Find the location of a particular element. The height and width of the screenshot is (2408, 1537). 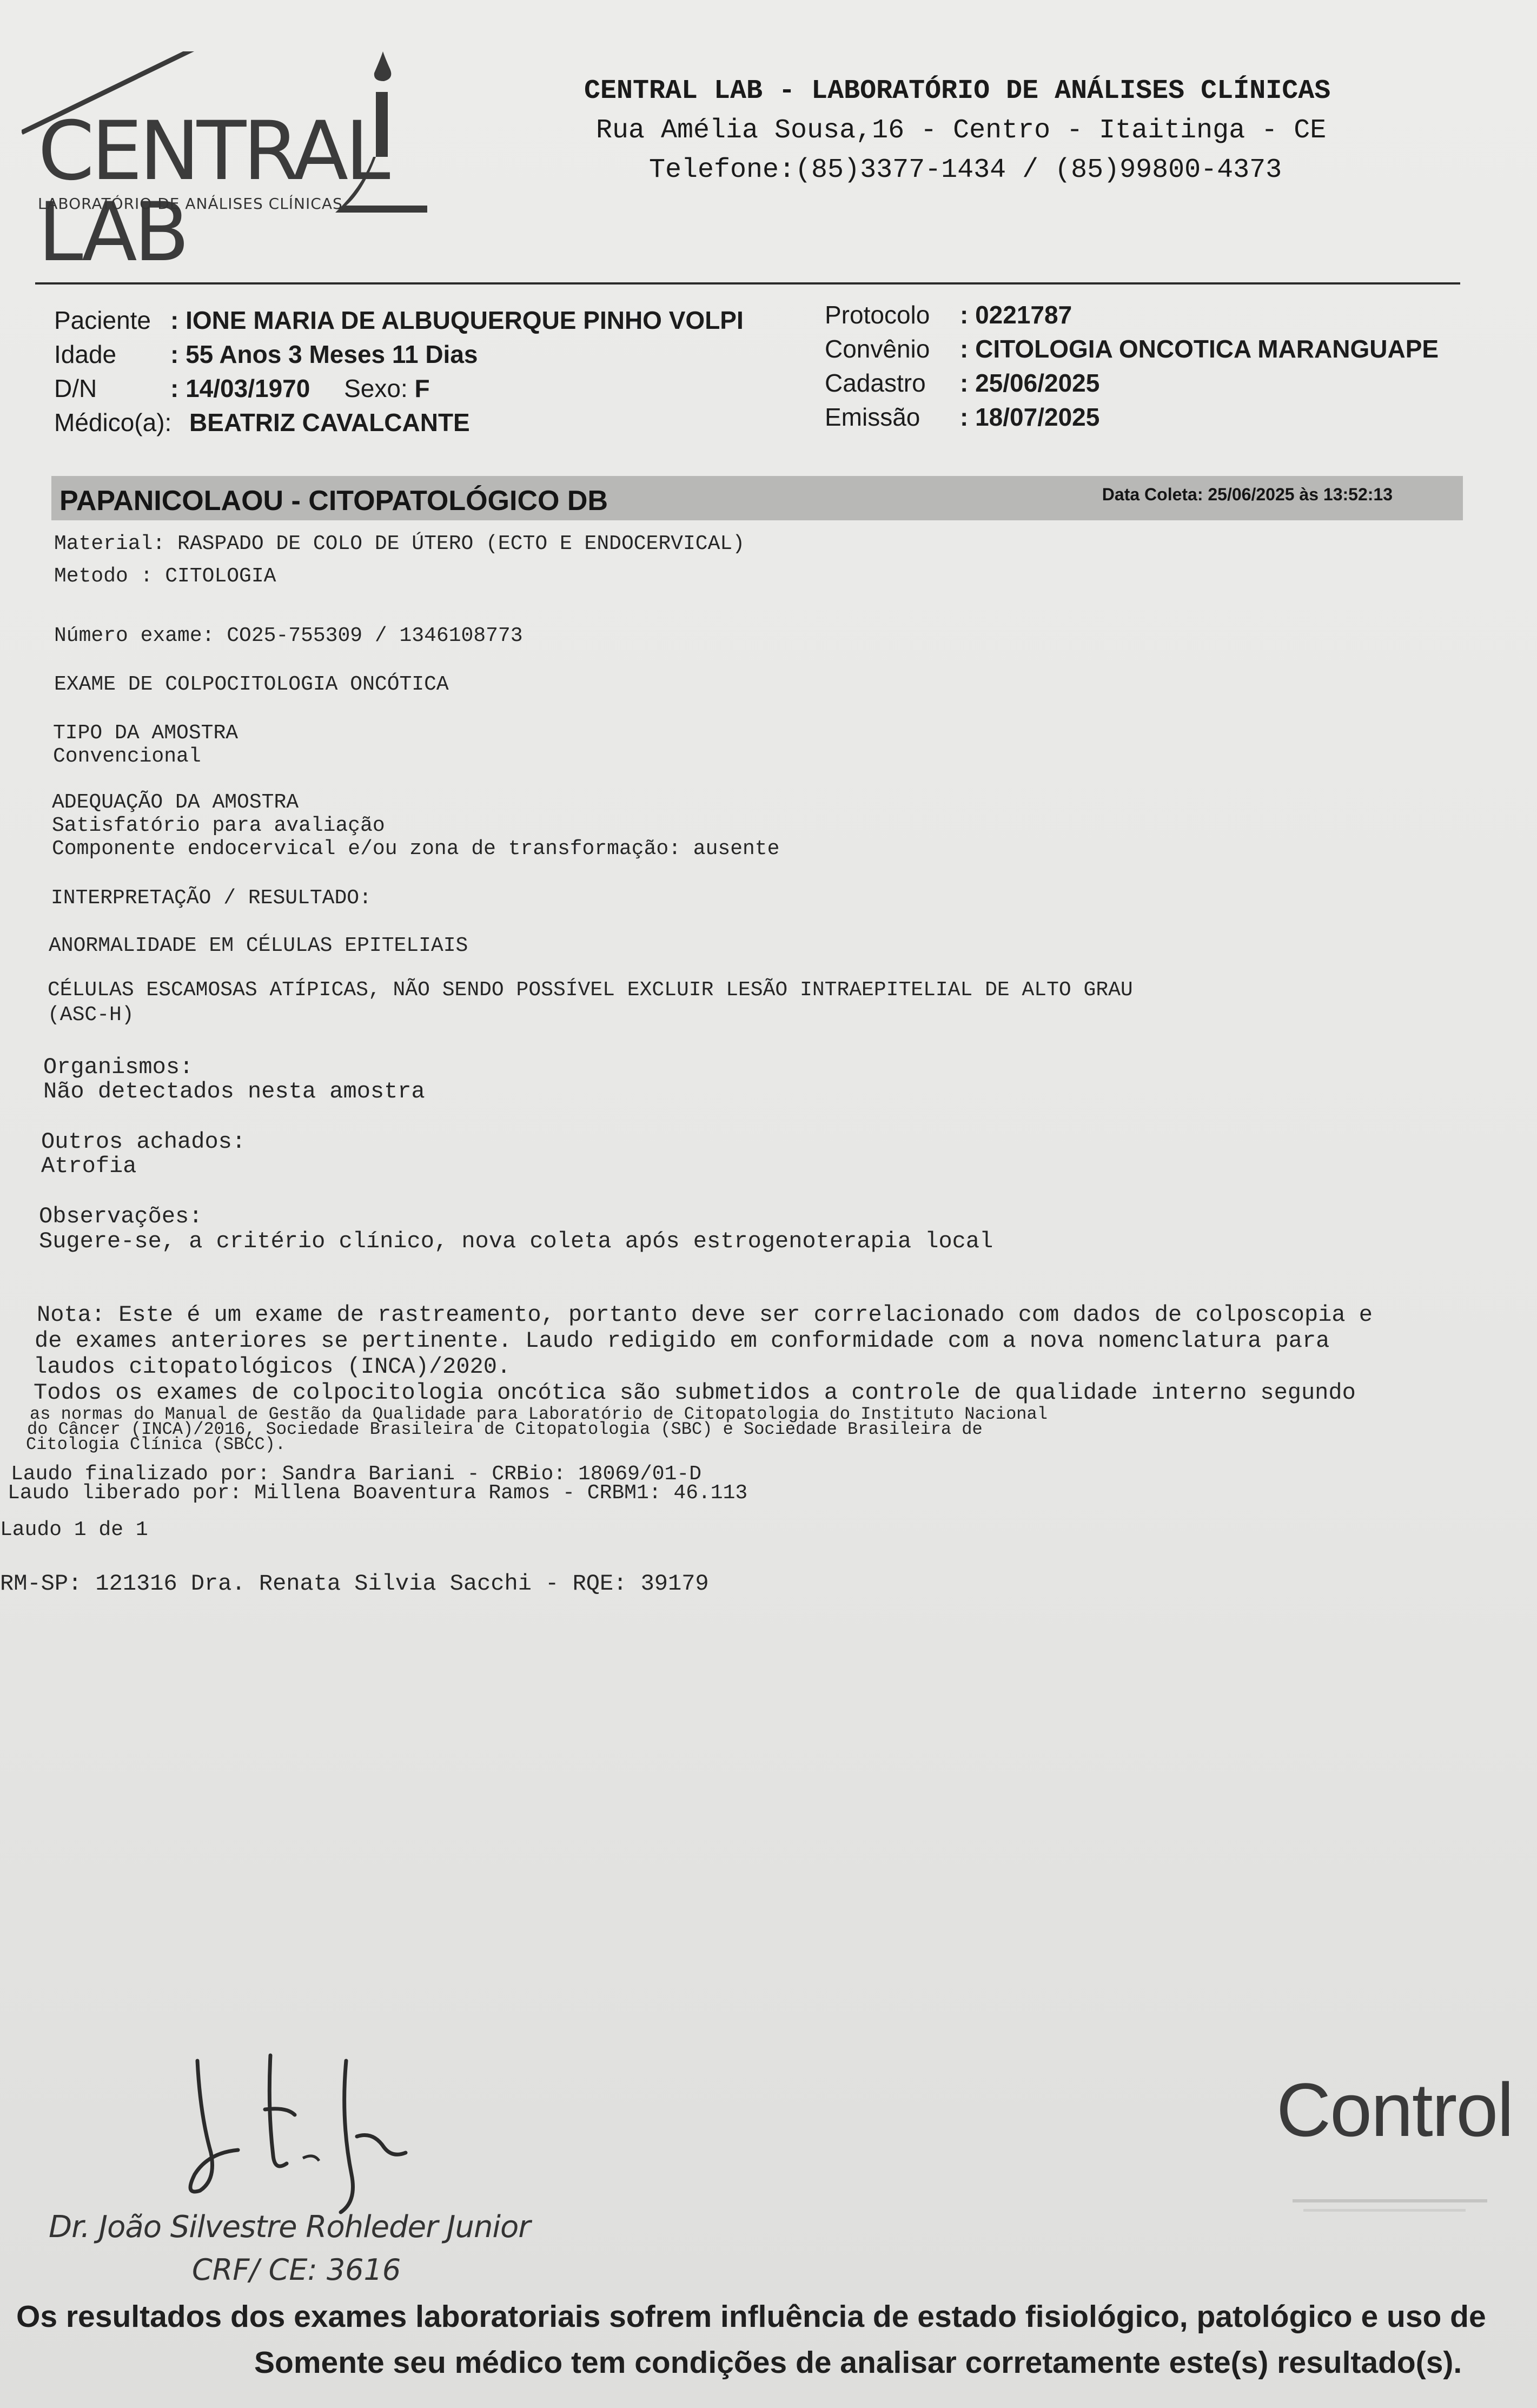

convenio-label: Convênio is located at coordinates (878, 349).